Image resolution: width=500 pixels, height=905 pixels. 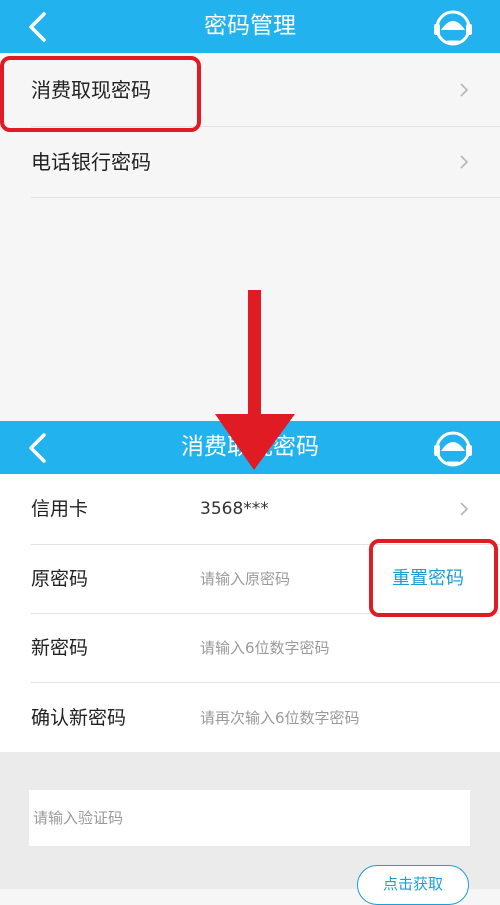 I want to click on confirm-password-label: 确认新密码, so click(x=79, y=718).